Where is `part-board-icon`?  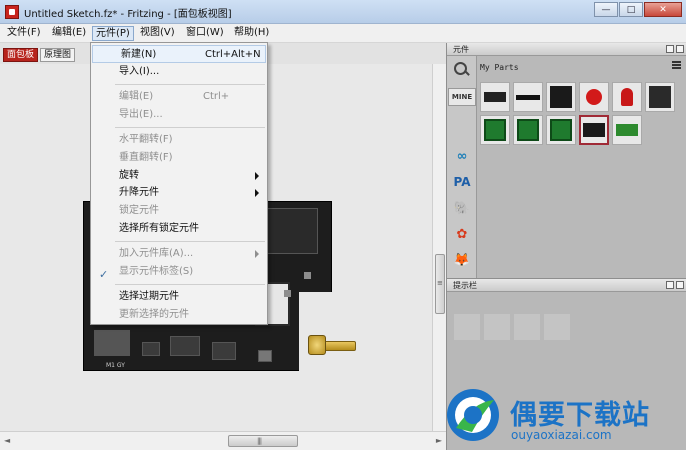
part-board-icon is located at coordinates (594, 130).